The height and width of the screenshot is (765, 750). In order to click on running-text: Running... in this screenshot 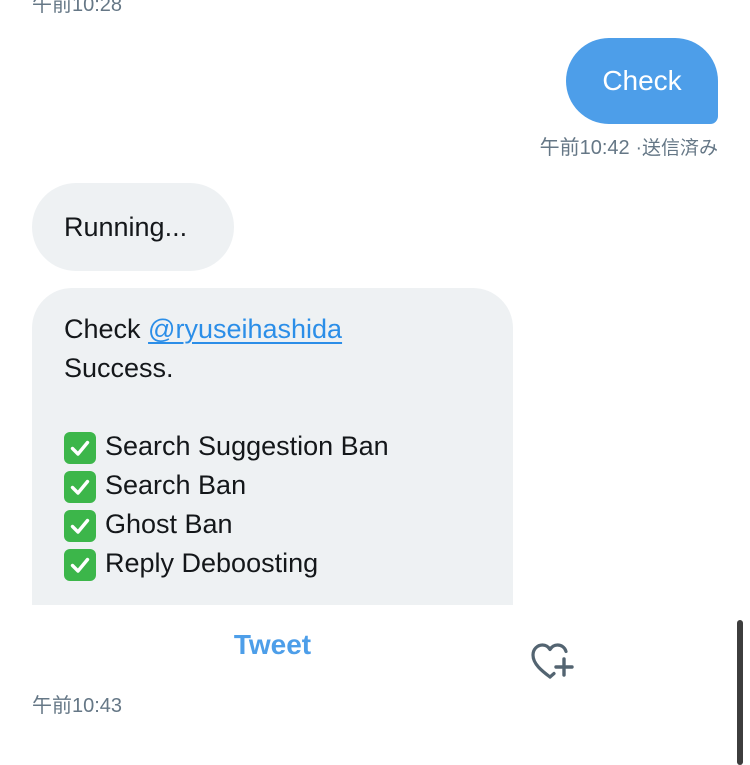, I will do `click(126, 226)`.